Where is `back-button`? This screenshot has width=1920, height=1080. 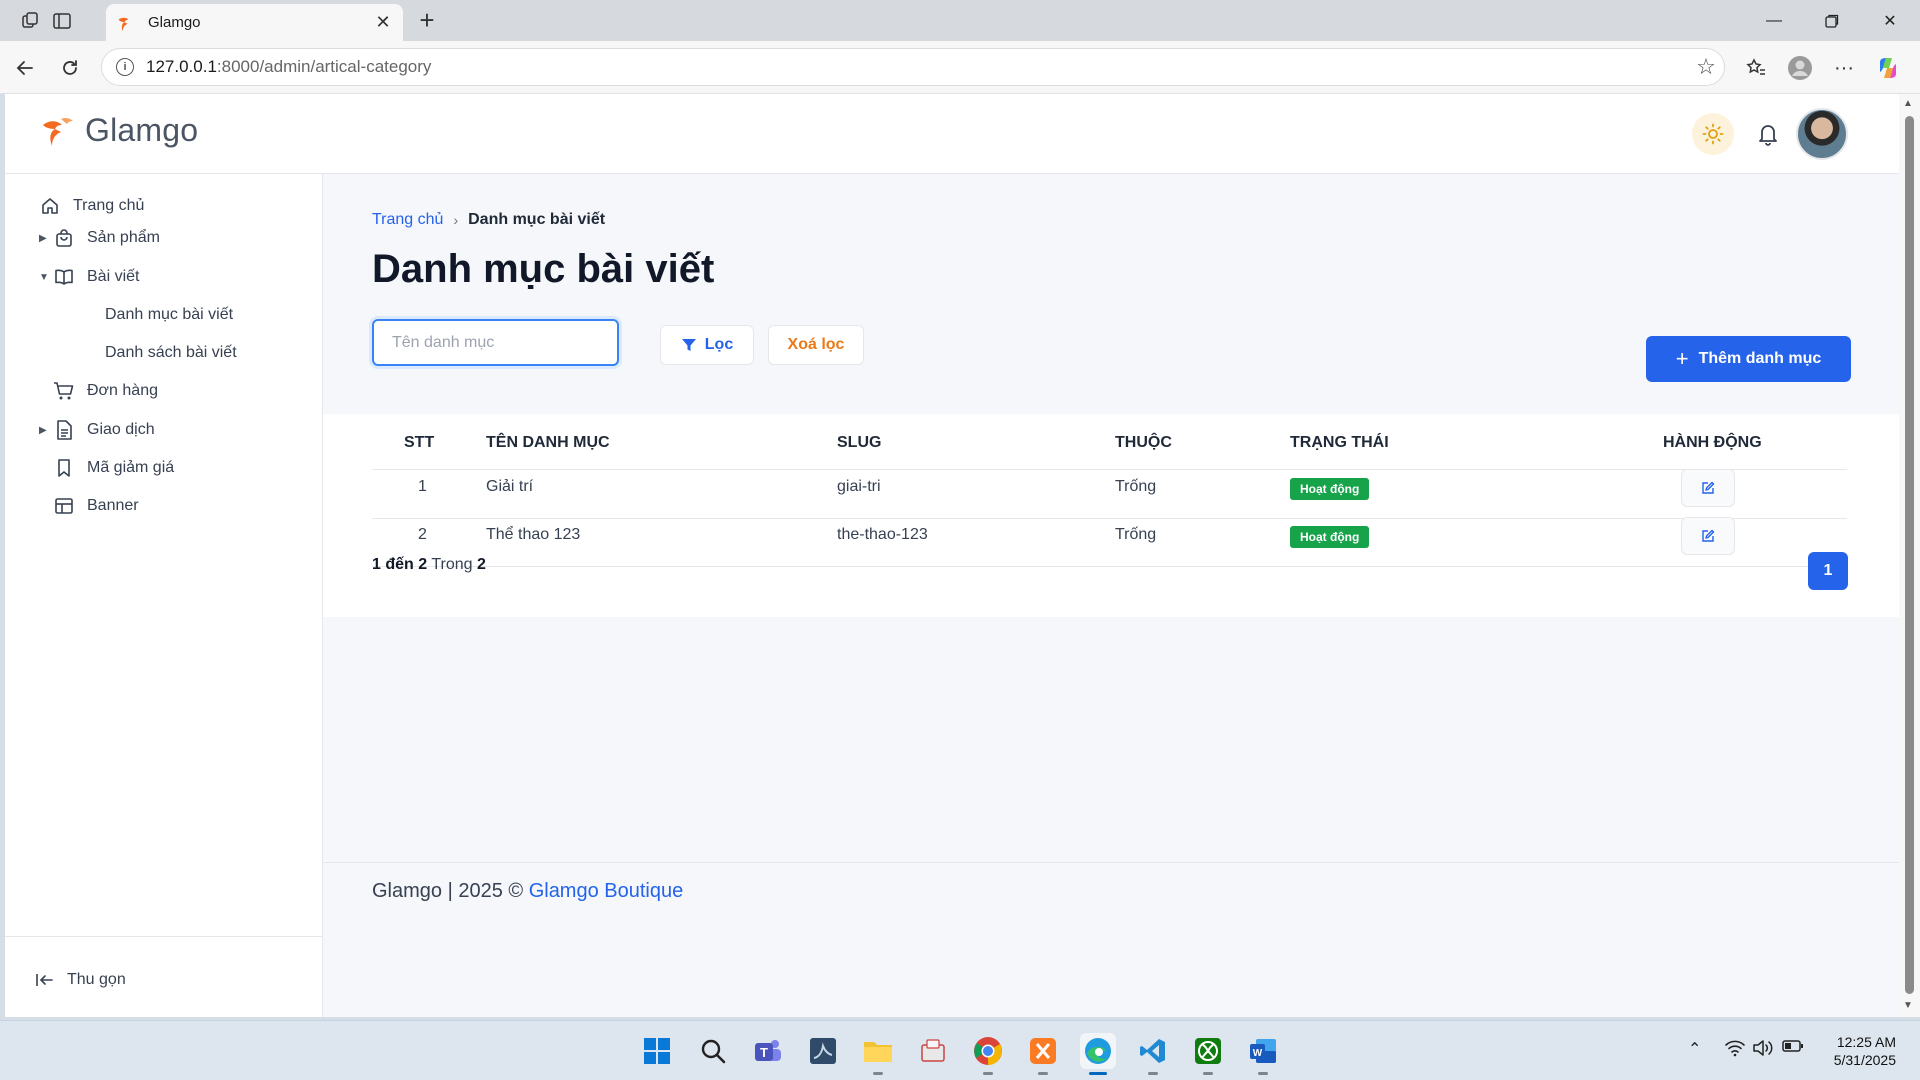
back-button is located at coordinates (25, 68).